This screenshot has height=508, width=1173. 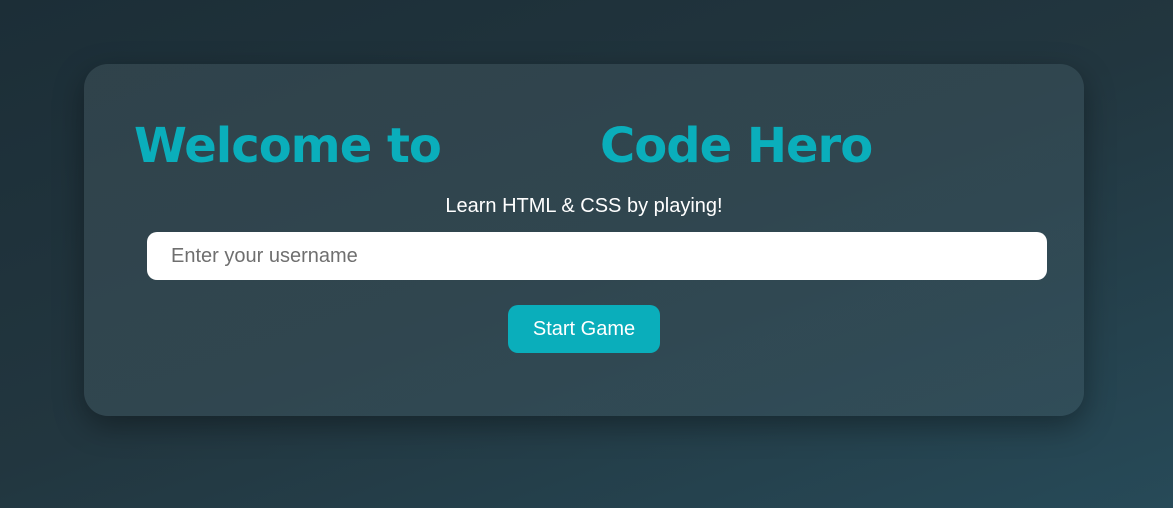 I want to click on username-input, so click(x=597, y=256).